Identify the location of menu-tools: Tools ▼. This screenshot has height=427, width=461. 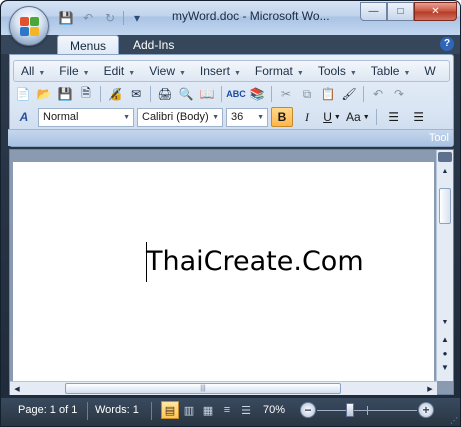
(337, 71).